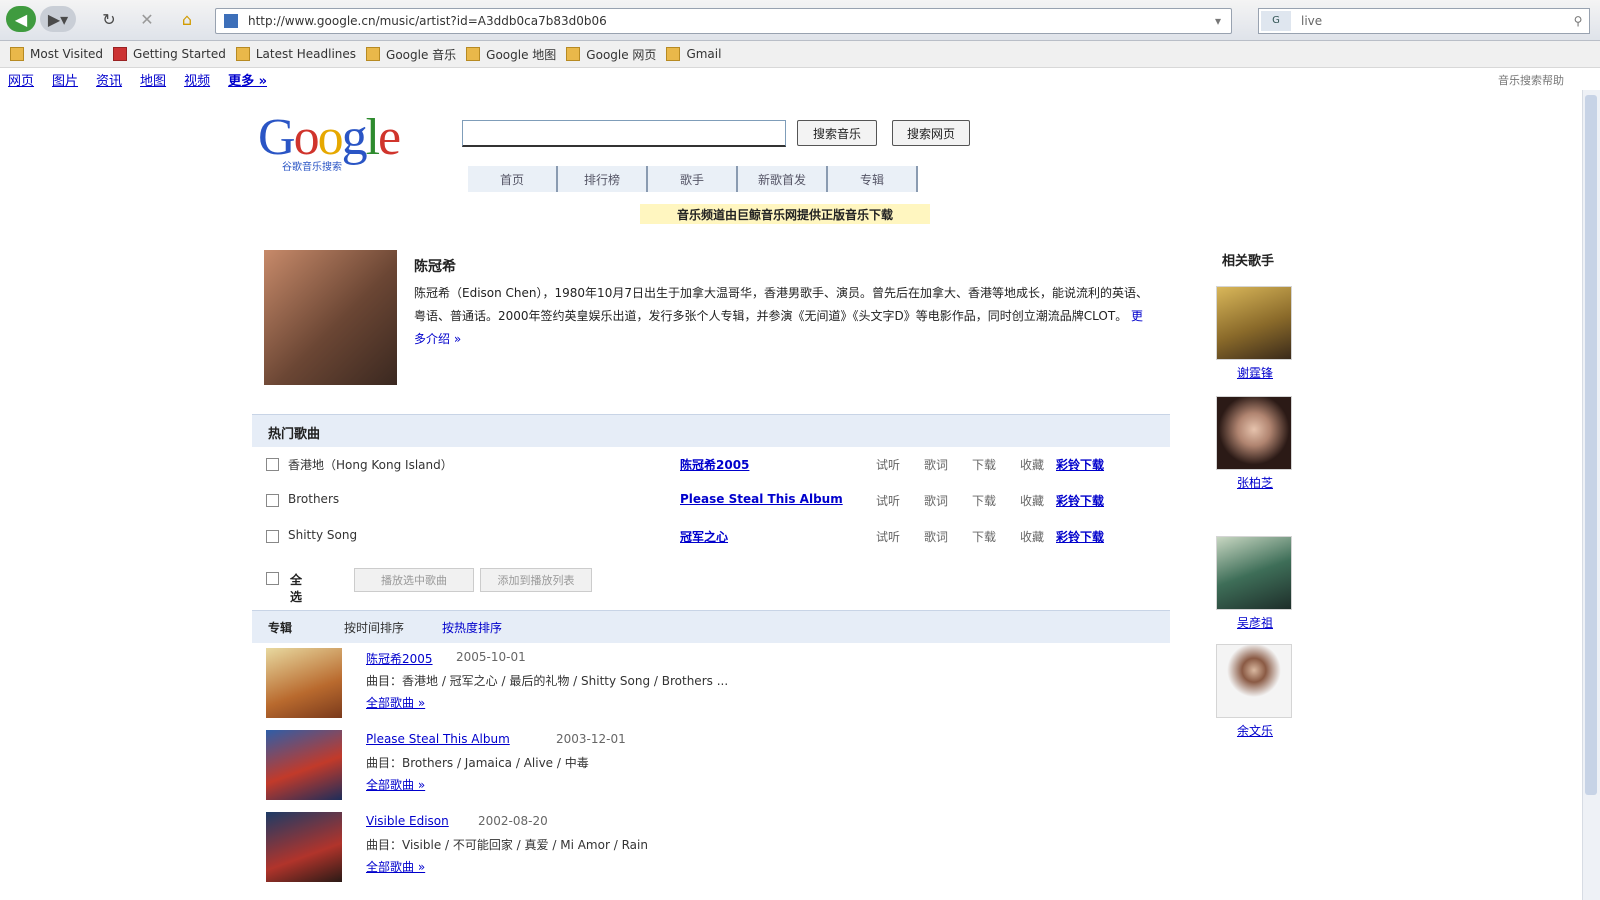 The height and width of the screenshot is (900, 1600). What do you see at coordinates (536, 580) in the screenshot?
I see `add-to-playlist-button: 添加到播放列表` at bounding box center [536, 580].